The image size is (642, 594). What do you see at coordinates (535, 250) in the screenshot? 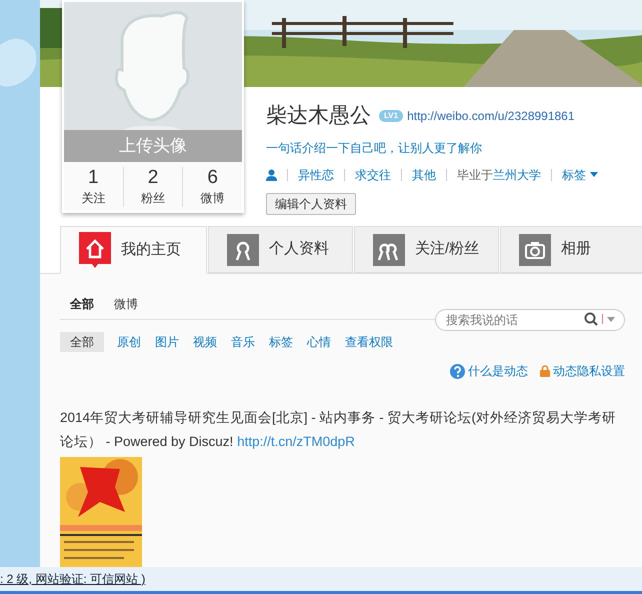
I see `camera-icon` at bounding box center [535, 250].